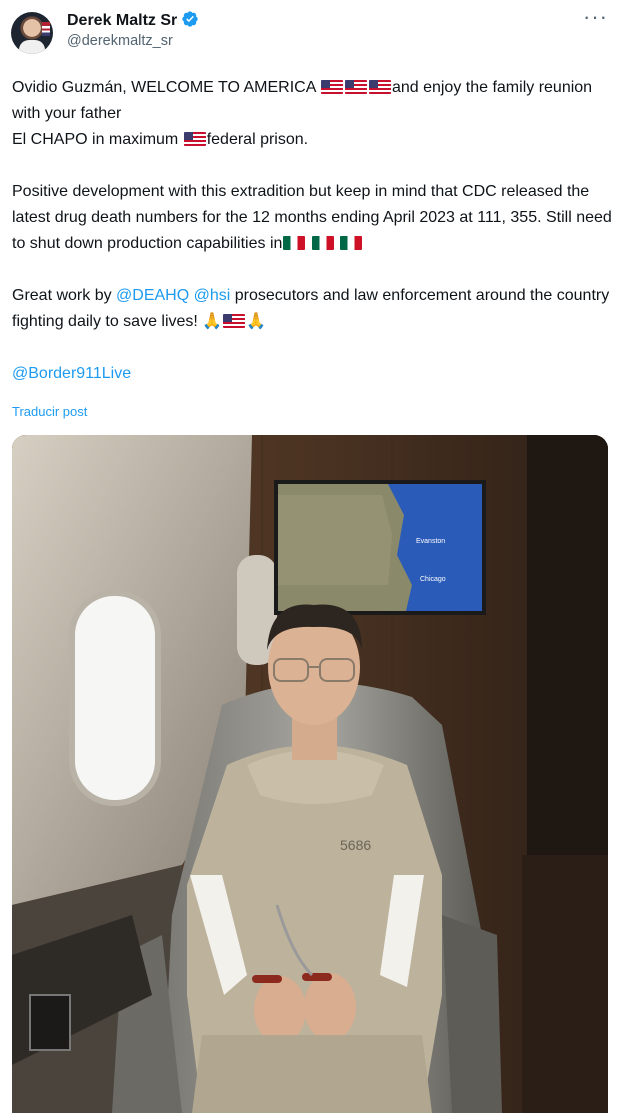 This screenshot has width=624, height=1113. What do you see at coordinates (32, 33) in the screenshot?
I see `profile-avatar` at bounding box center [32, 33].